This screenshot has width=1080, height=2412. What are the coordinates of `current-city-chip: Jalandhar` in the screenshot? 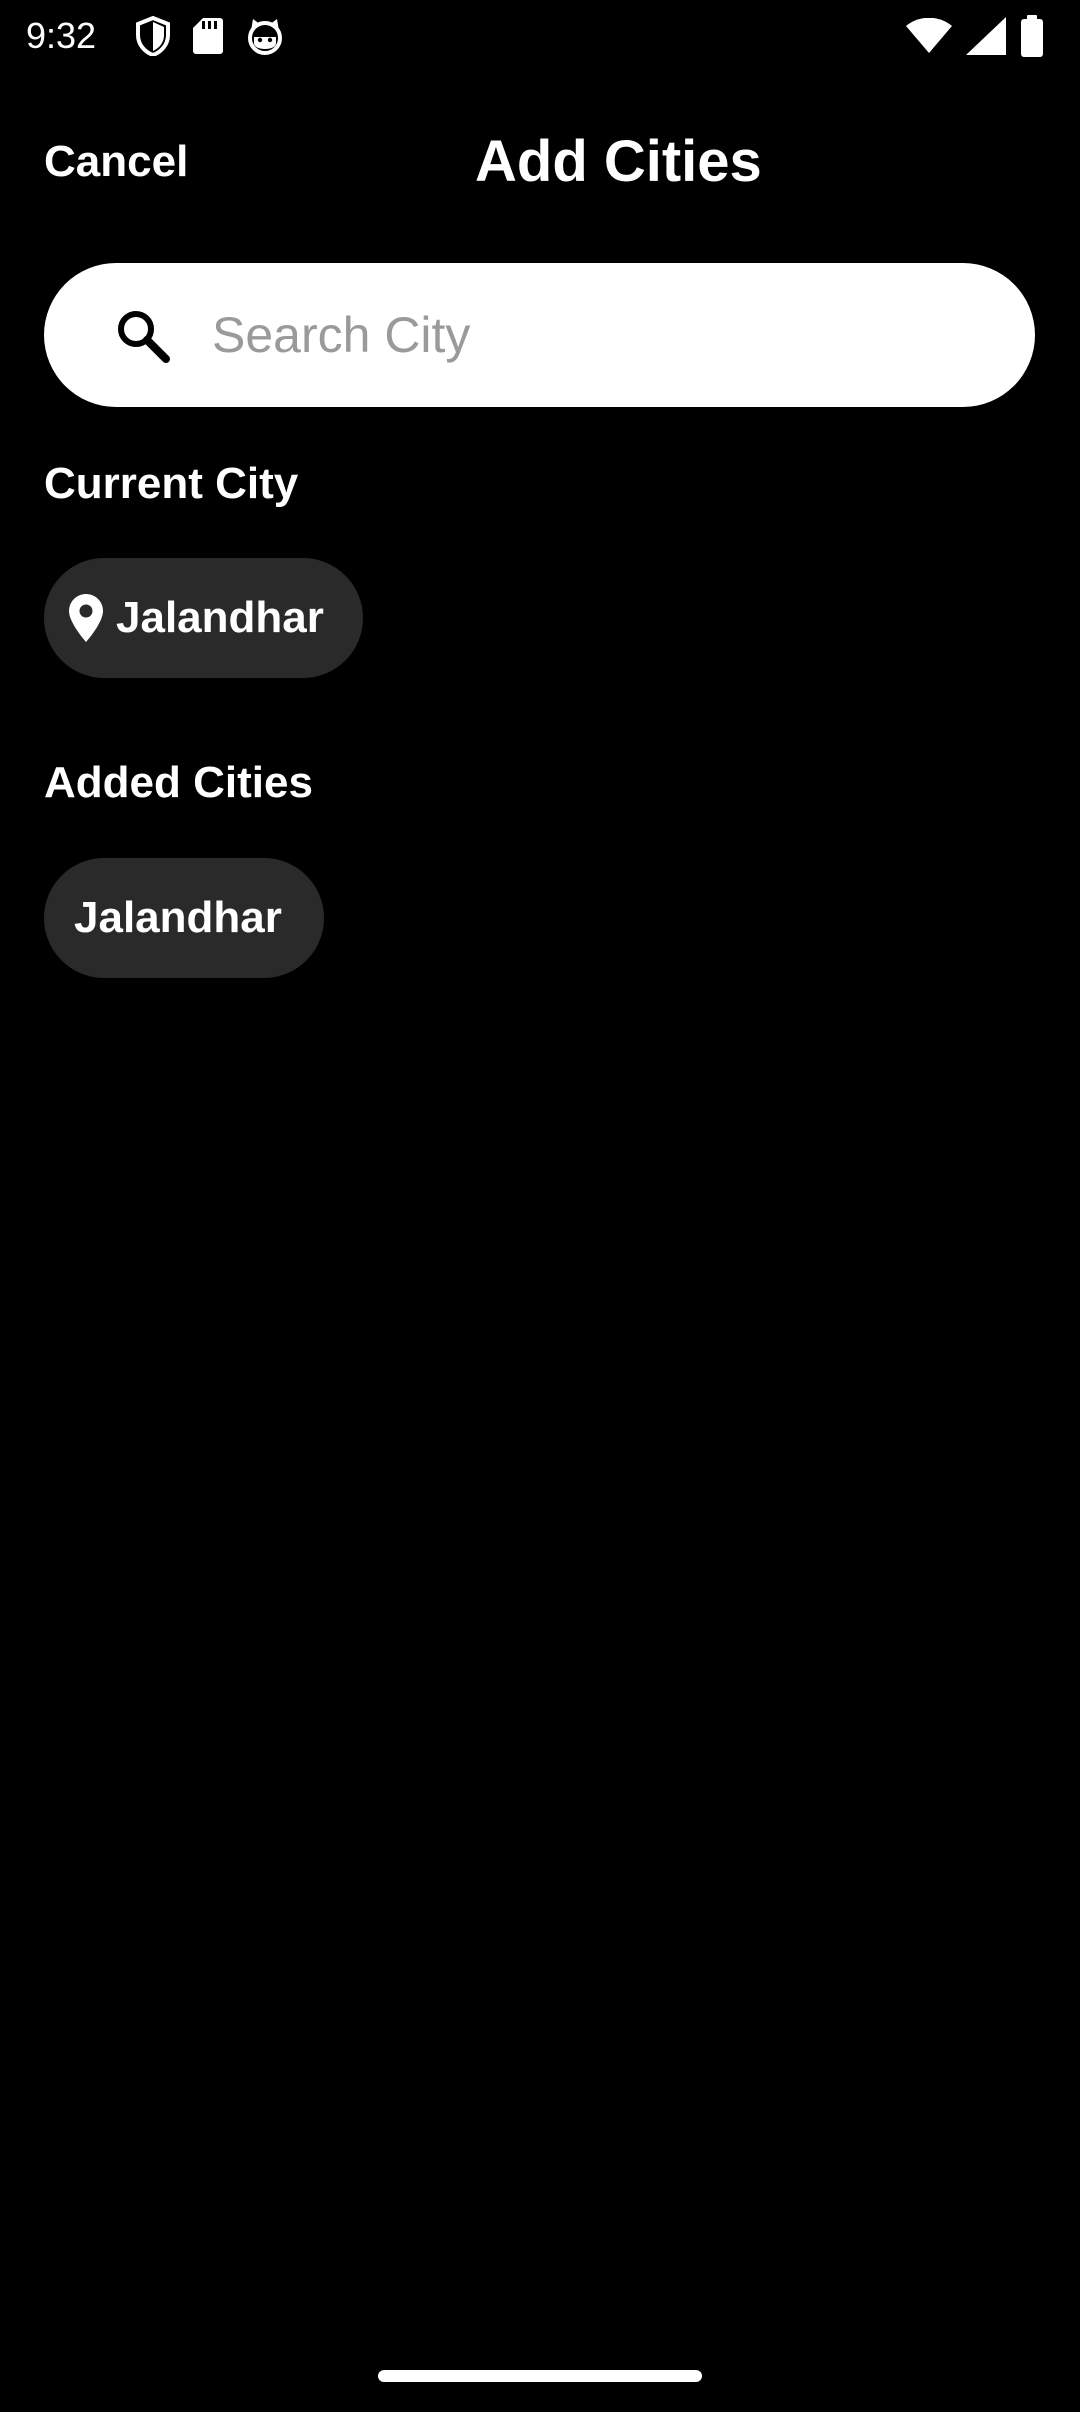 It's located at (203, 618).